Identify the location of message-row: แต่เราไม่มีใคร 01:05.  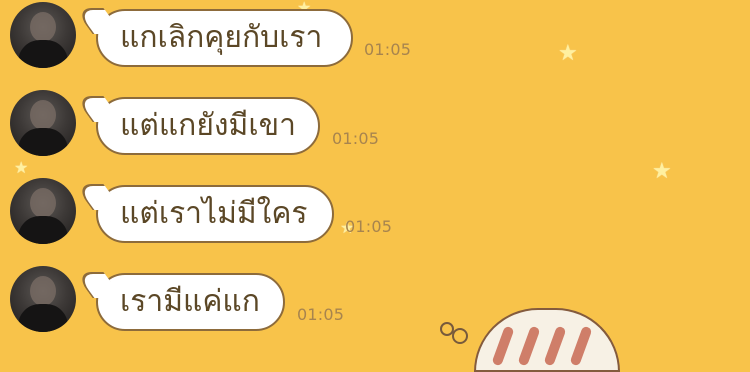
(260, 216).